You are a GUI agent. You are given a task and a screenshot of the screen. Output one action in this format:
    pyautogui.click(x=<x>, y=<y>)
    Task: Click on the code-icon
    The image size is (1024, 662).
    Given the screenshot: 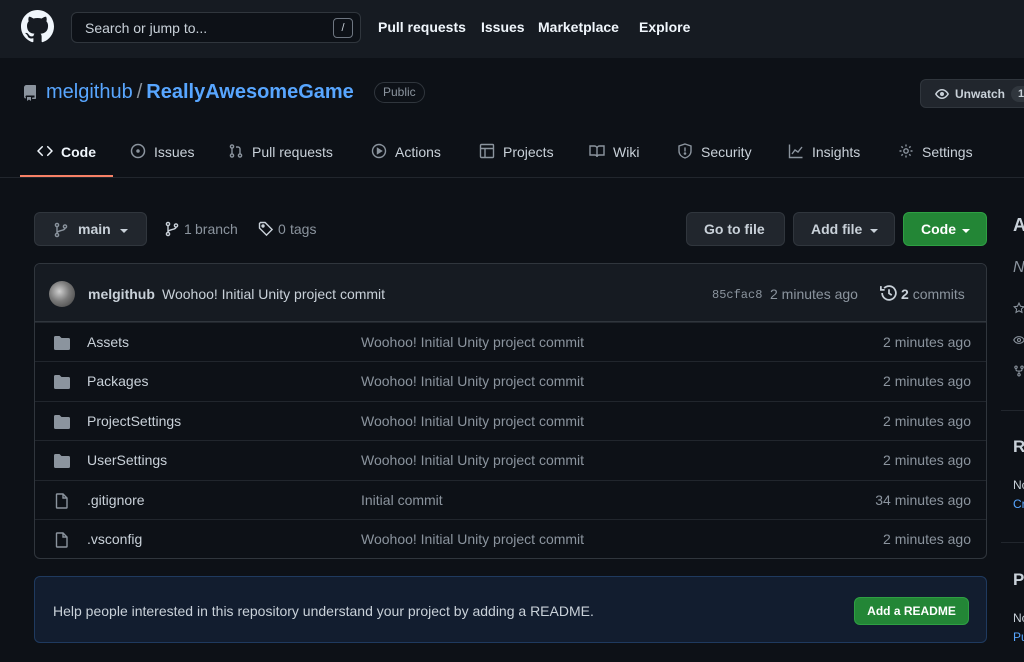 What is the action you would take?
    pyautogui.click(x=45, y=151)
    